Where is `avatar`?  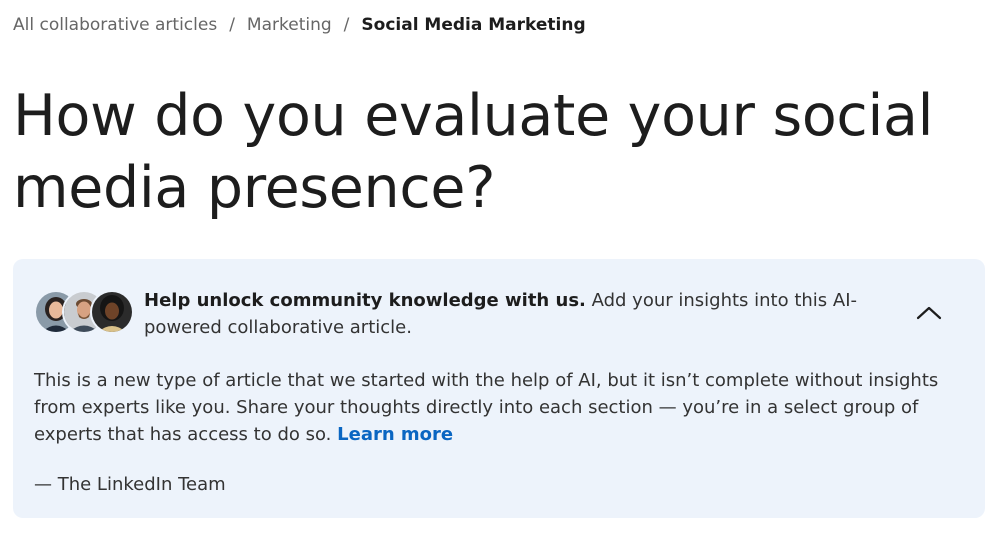 avatar is located at coordinates (112, 312).